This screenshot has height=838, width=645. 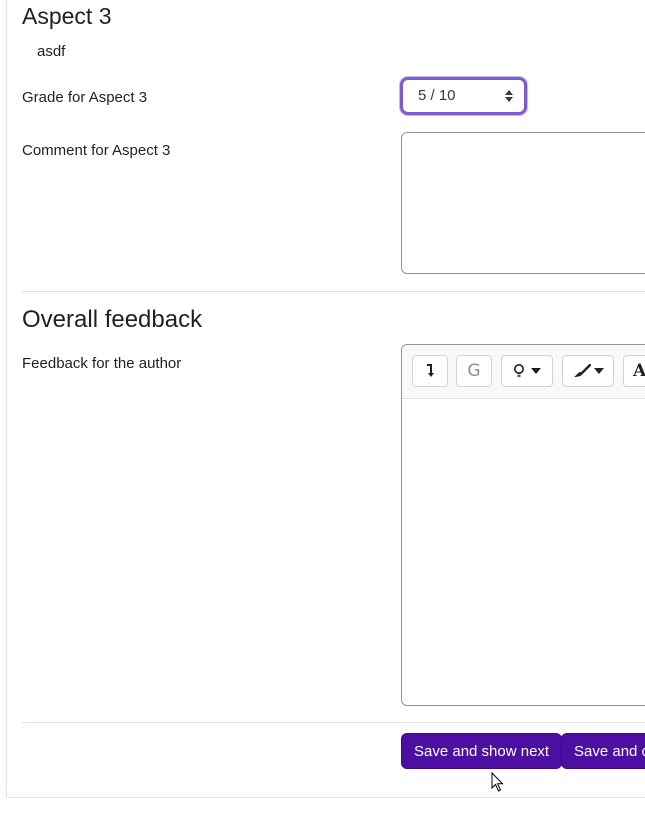 I want to click on comment-label: Comment for Aspect 3, so click(x=96, y=150).